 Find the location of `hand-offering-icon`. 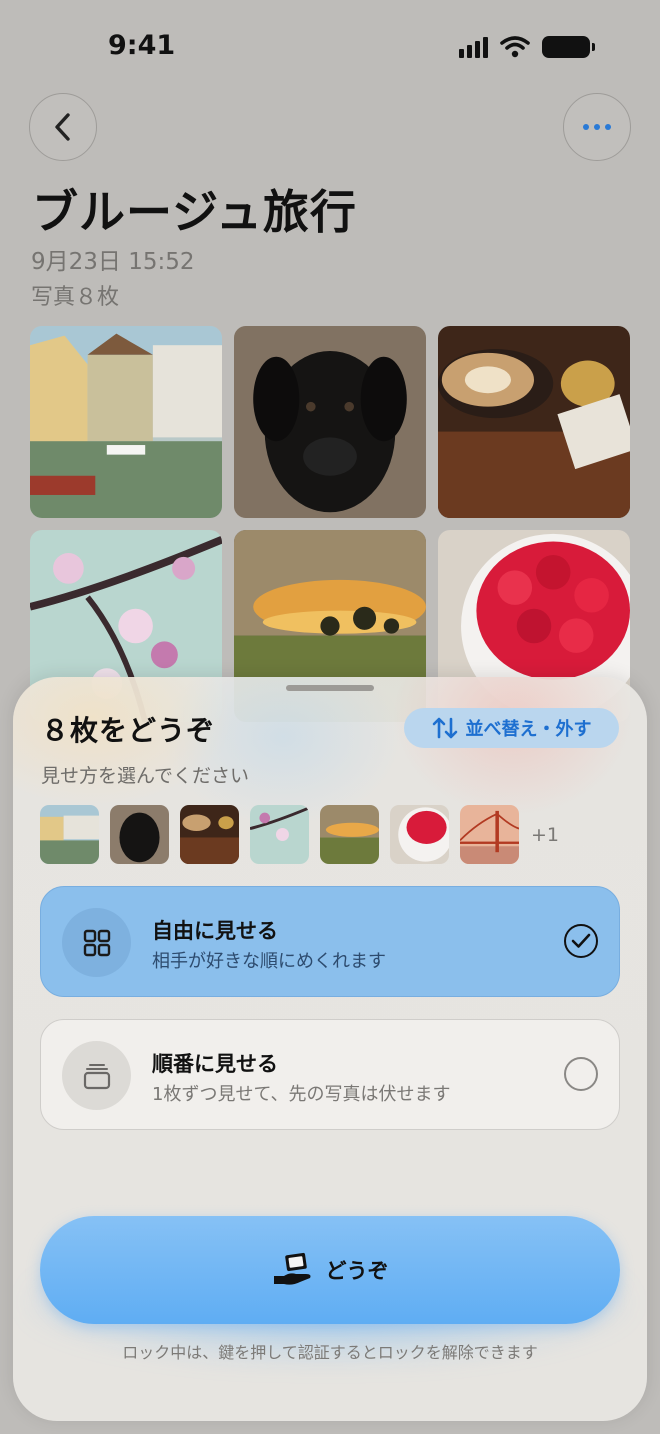

hand-offering-icon is located at coordinates (291, 1268).